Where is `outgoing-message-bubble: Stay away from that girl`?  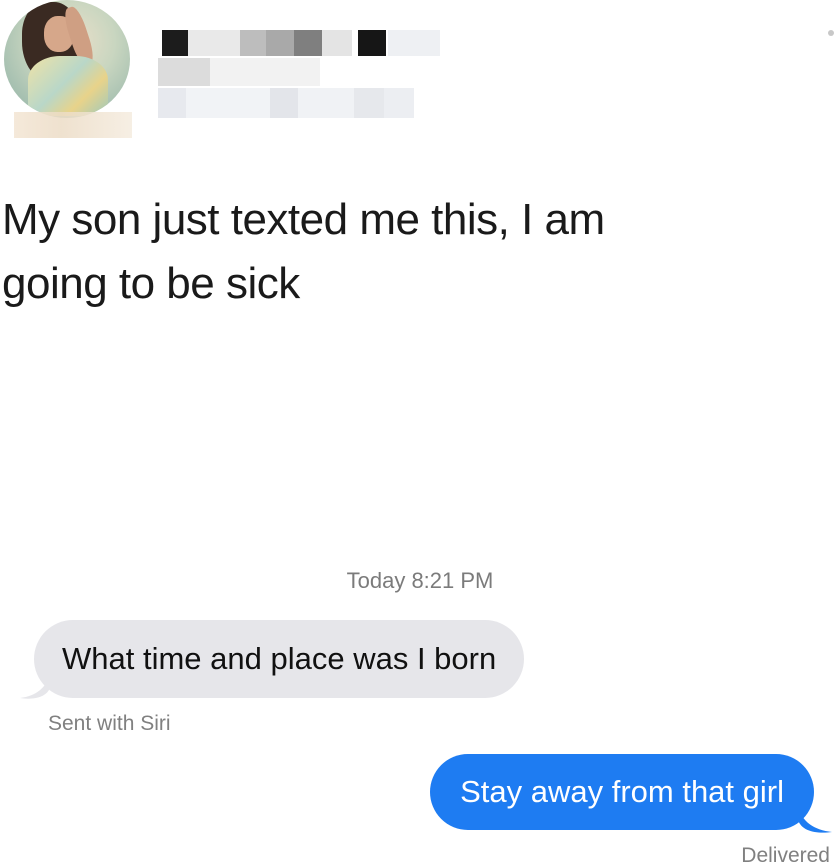 outgoing-message-bubble: Stay away from that girl is located at coordinates (622, 792).